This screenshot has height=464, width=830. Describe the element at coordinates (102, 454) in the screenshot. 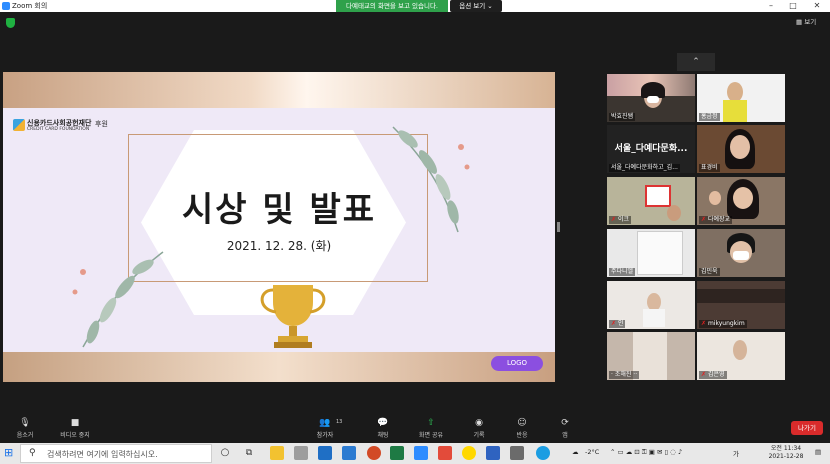

I see `search-placeholder: 검색하려면 여기에 입력하십시오.` at that location.